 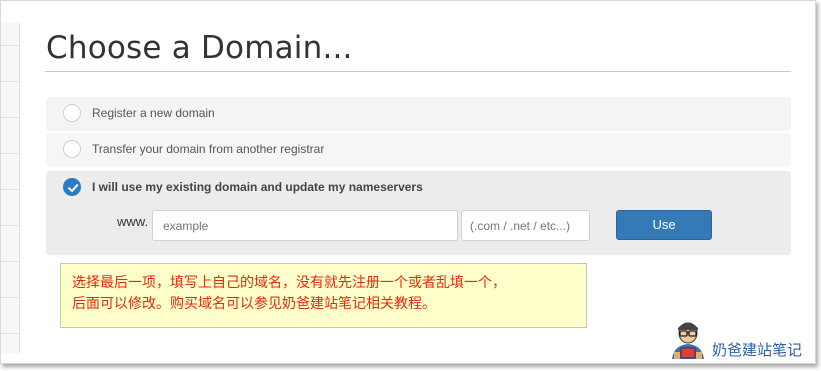 What do you see at coordinates (289, 283) in the screenshot?
I see `annotation-line-1: 选择最后一项，填写上自己的域名，没有就先注册一个或者乱填一个，` at bounding box center [289, 283].